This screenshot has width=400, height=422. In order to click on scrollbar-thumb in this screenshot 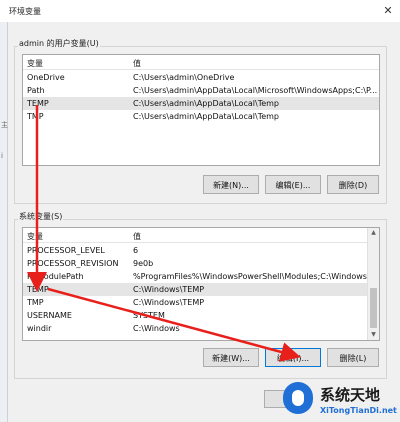, I will do `click(373, 308)`.